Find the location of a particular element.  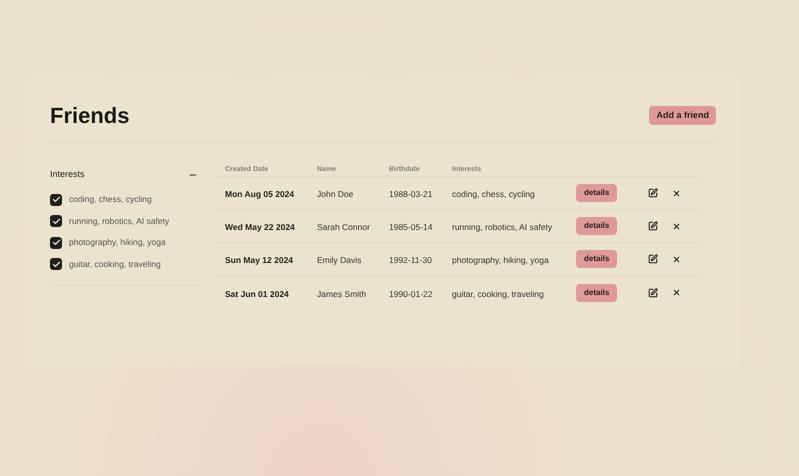

filter-heading: Interests is located at coordinates (67, 175).